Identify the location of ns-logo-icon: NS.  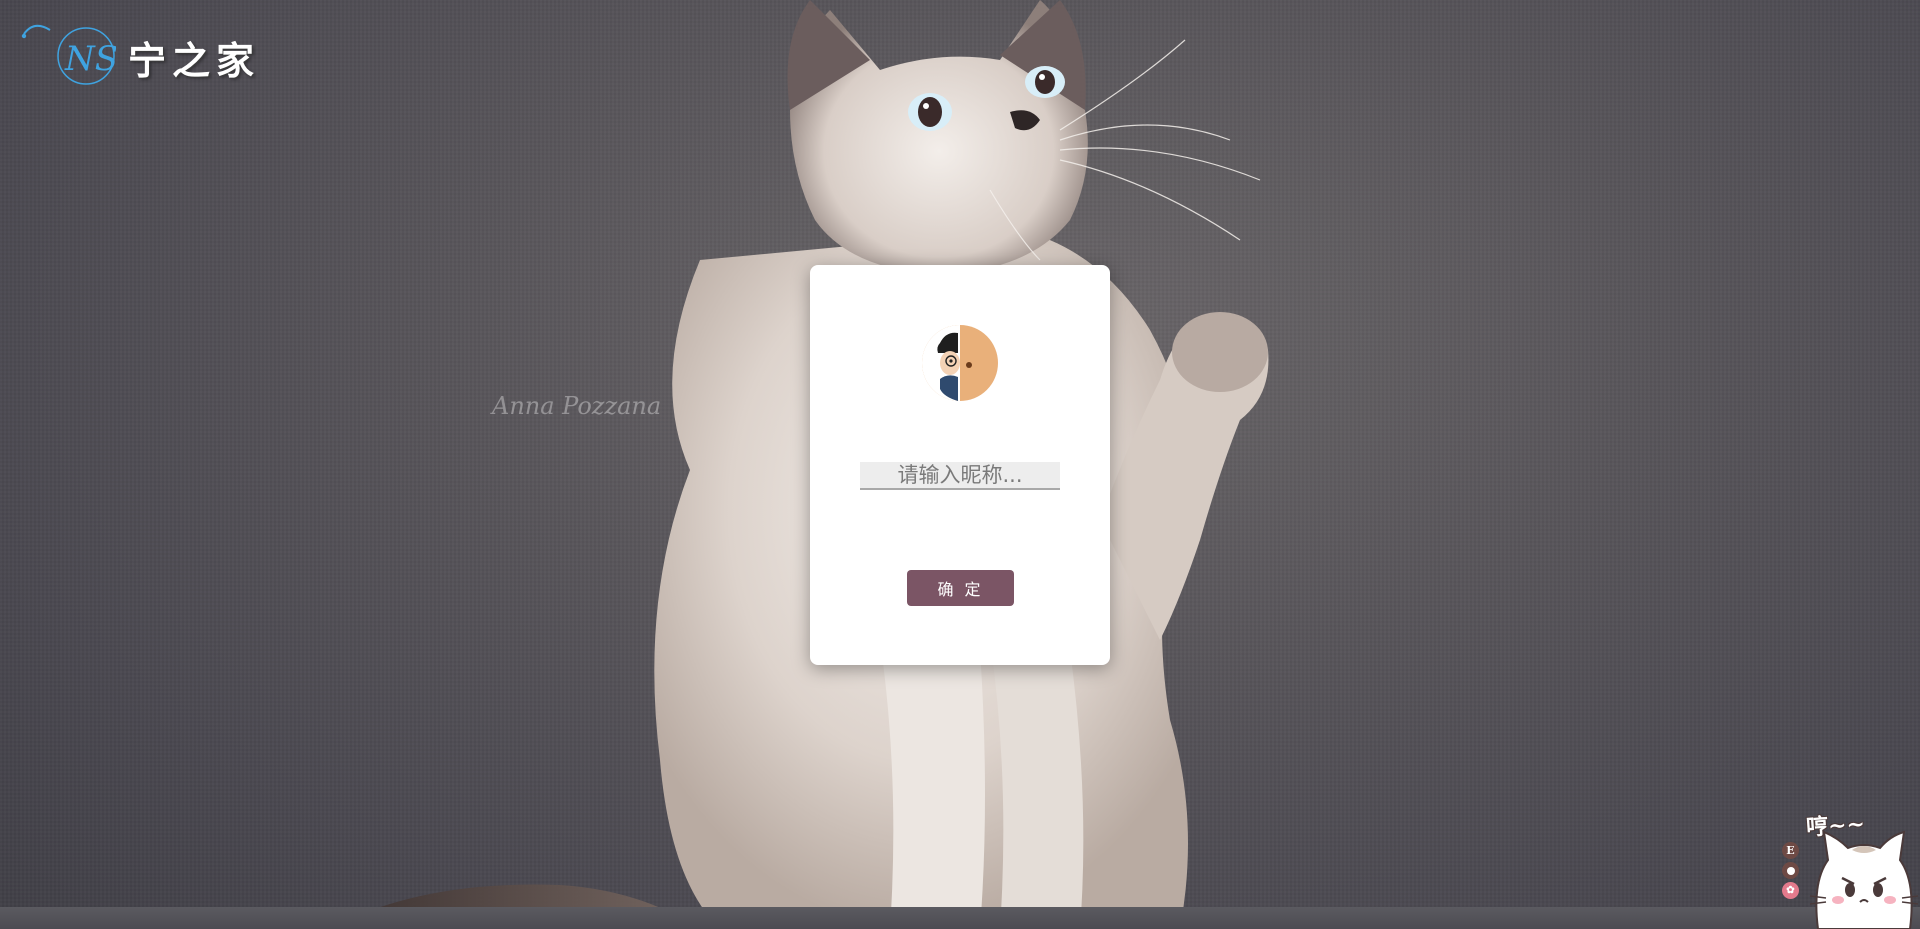
(68, 54).